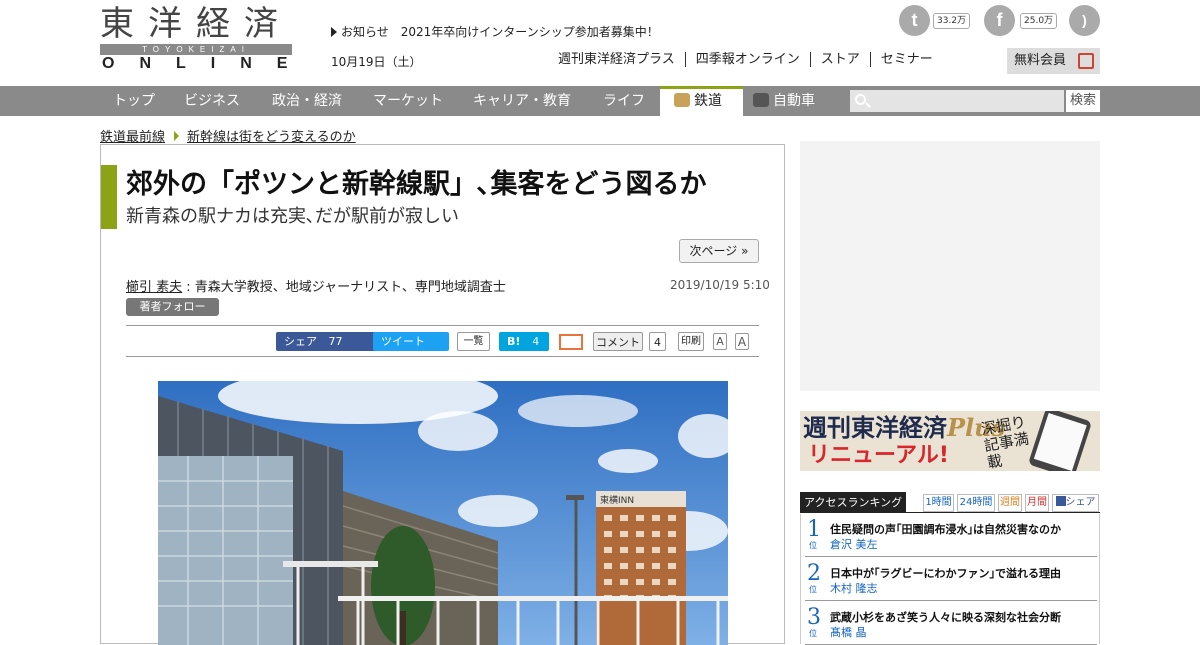 This screenshot has height=645, width=1200. What do you see at coordinates (524, 341) in the screenshot?
I see `hatena-bookmark-button: B! 4` at bounding box center [524, 341].